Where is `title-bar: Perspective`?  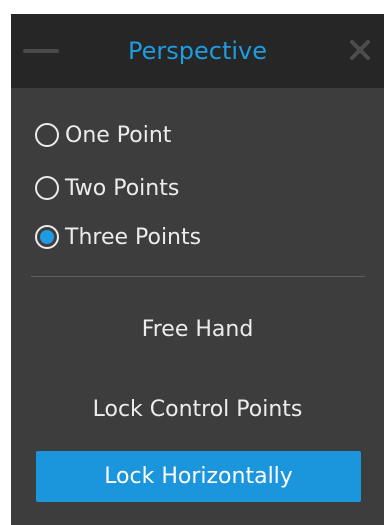
title-bar: Perspective is located at coordinates (197, 51).